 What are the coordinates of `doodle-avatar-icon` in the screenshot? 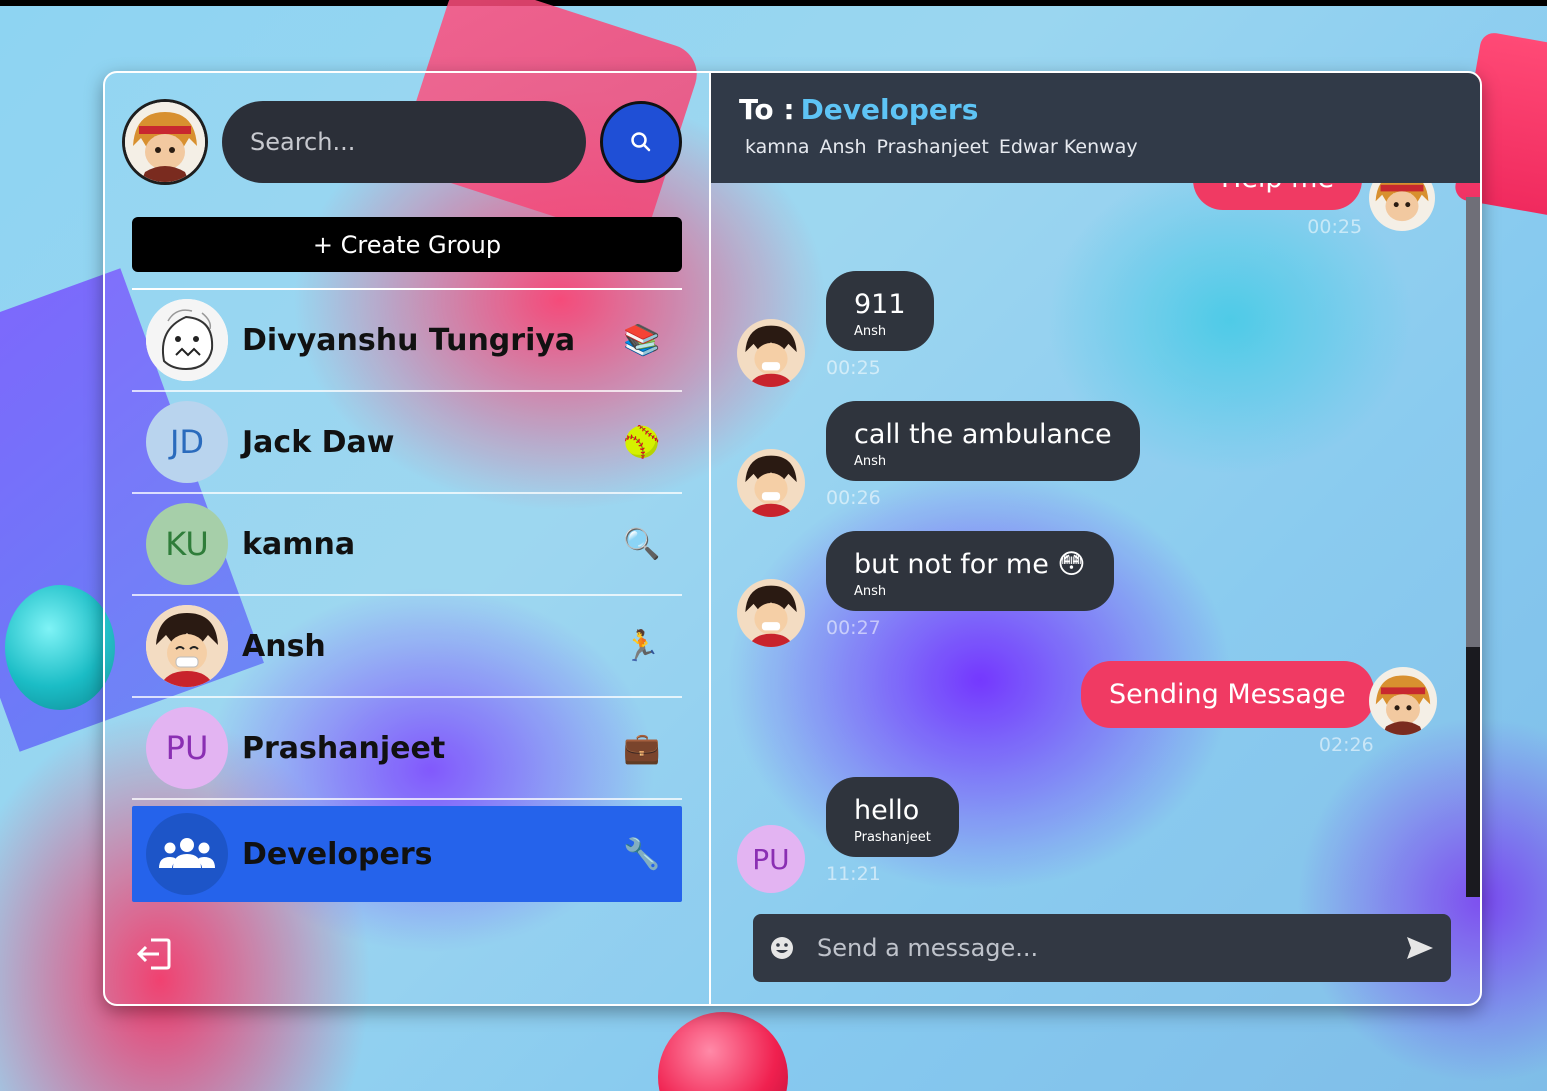 It's located at (187, 340).